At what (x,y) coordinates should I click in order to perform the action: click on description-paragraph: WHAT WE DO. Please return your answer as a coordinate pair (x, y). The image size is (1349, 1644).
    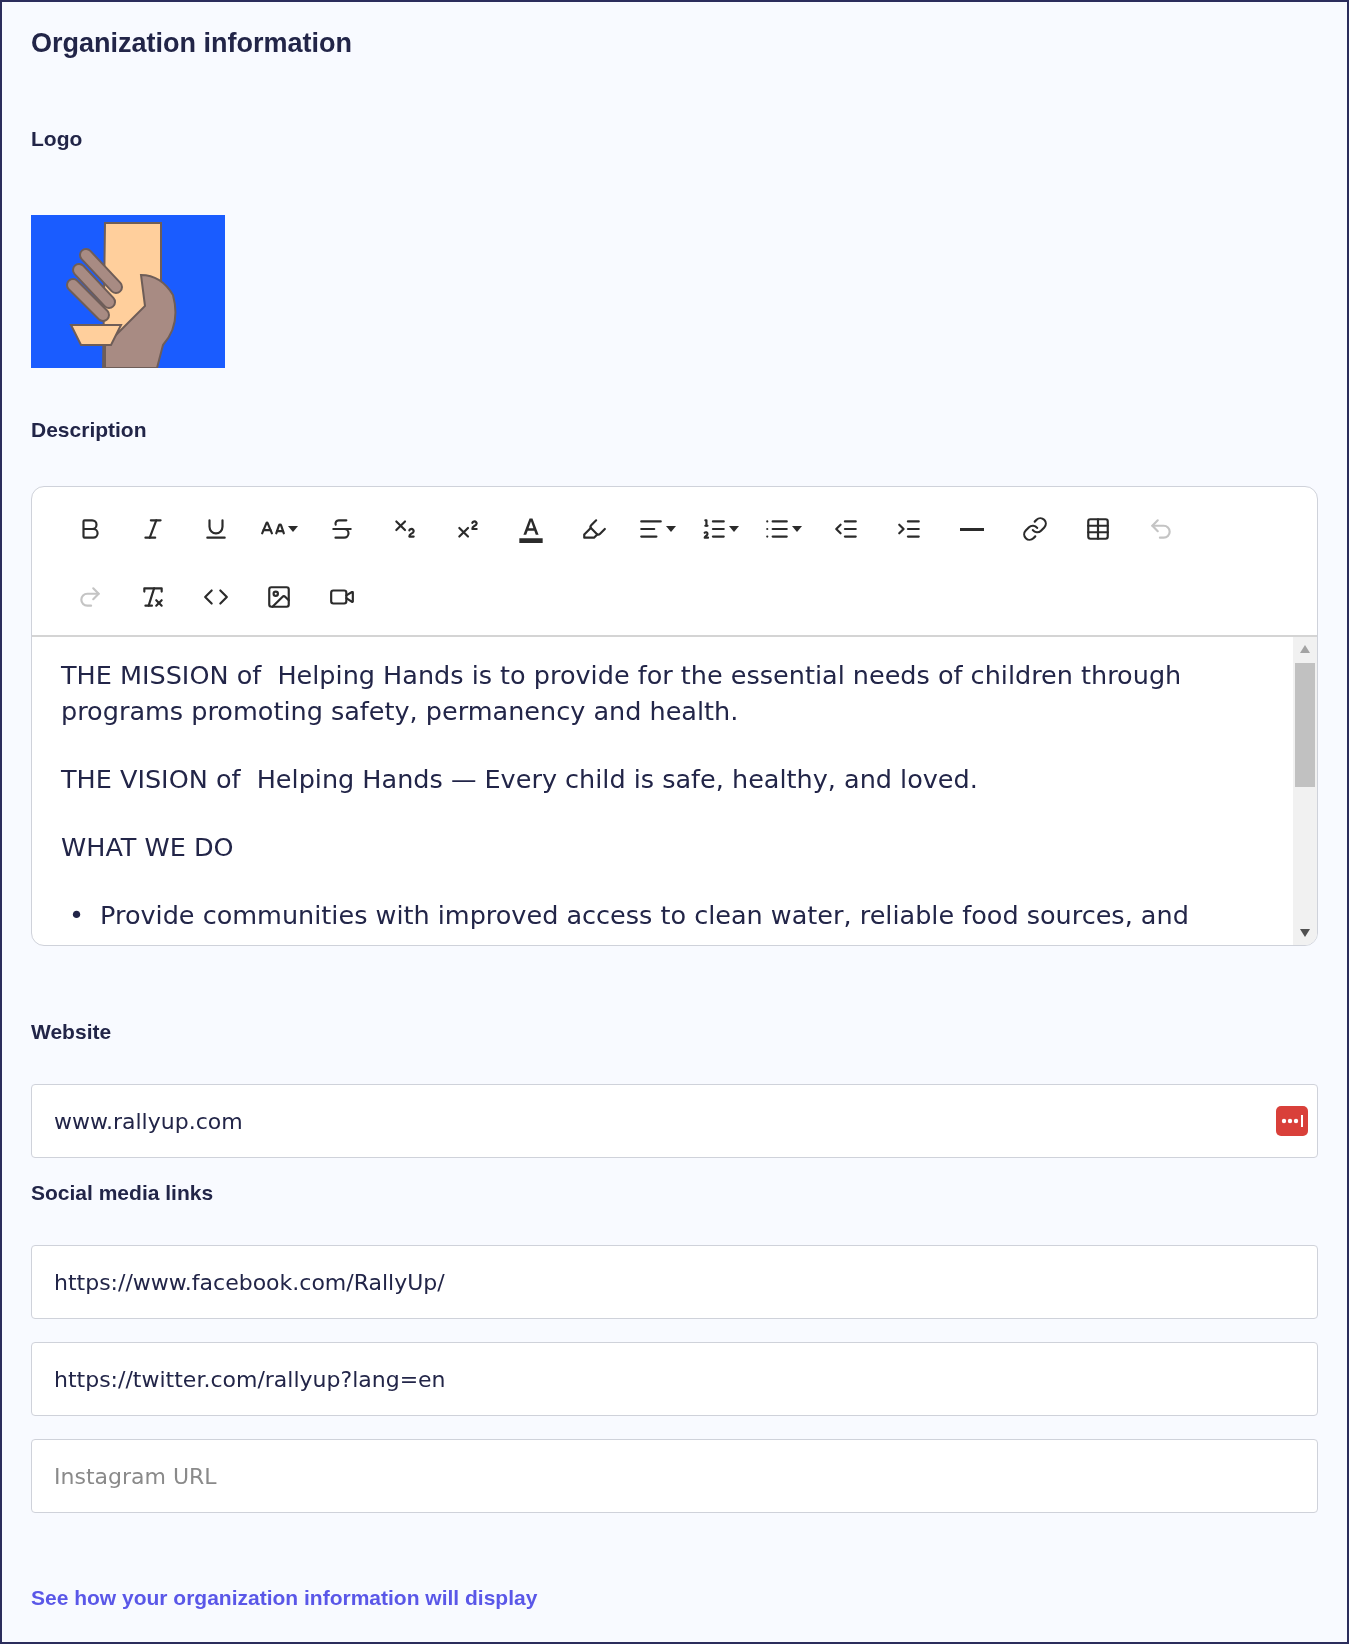
    Looking at the image, I should click on (148, 847).